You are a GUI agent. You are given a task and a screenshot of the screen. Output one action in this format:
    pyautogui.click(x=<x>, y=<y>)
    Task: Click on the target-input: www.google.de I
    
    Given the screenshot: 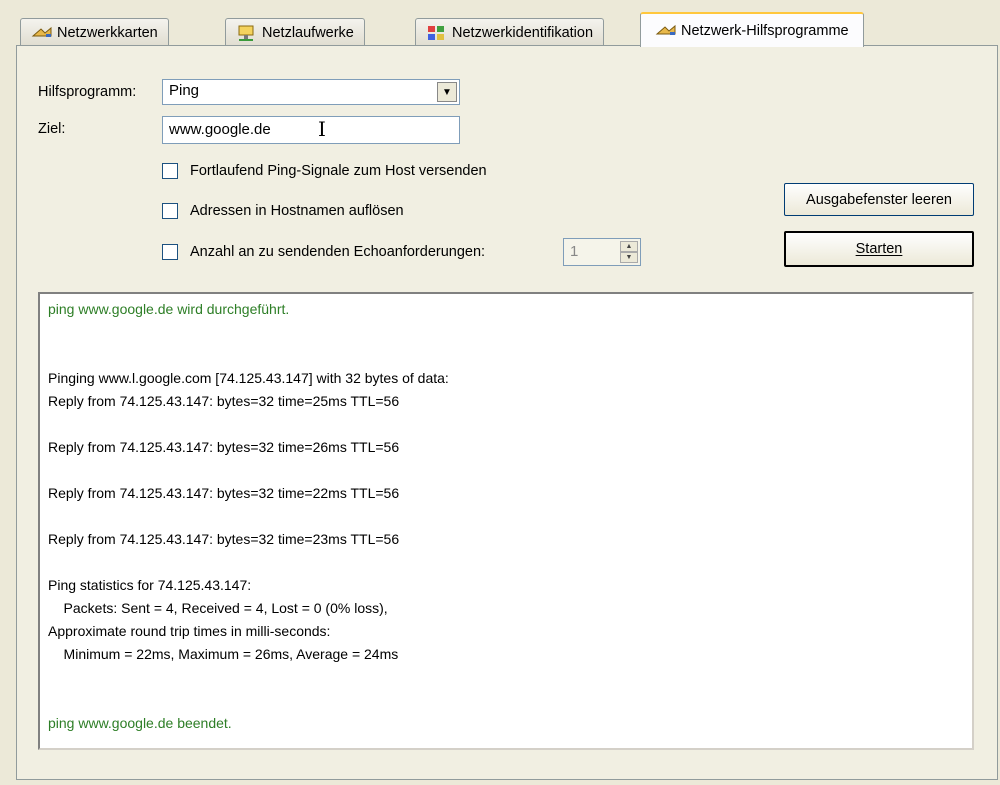 What is the action you would take?
    pyautogui.click(x=311, y=130)
    